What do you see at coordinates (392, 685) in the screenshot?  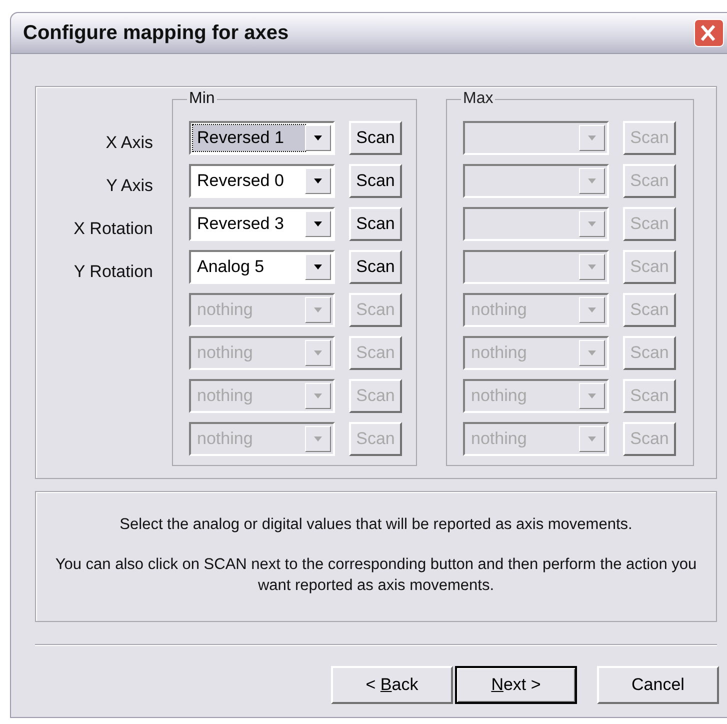 I see `wizard-button: < Back` at bounding box center [392, 685].